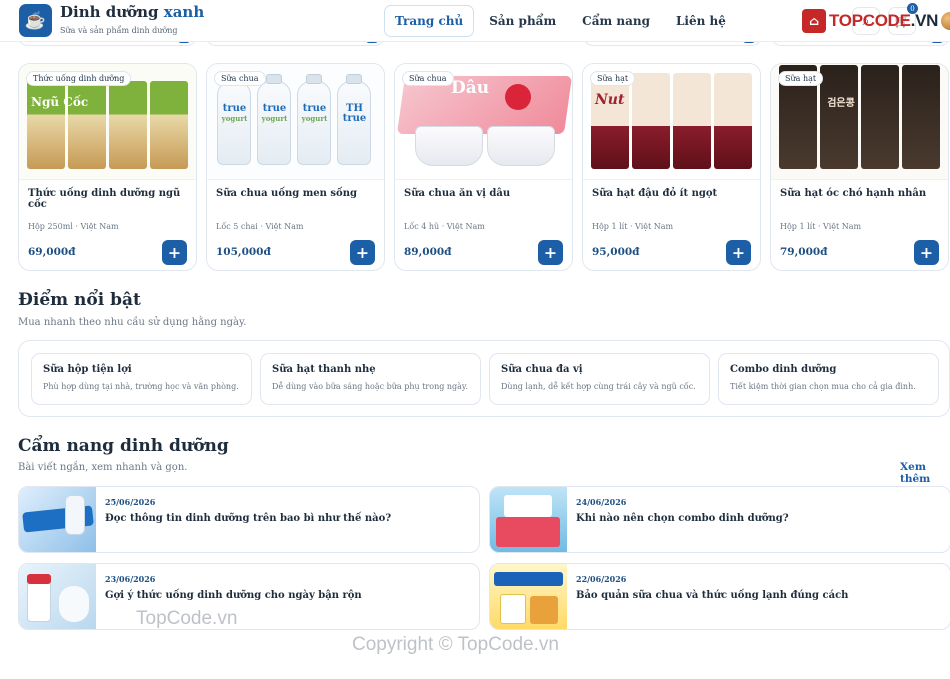 The image size is (950, 679). I want to click on product-price: 89,000đ, so click(428, 252).